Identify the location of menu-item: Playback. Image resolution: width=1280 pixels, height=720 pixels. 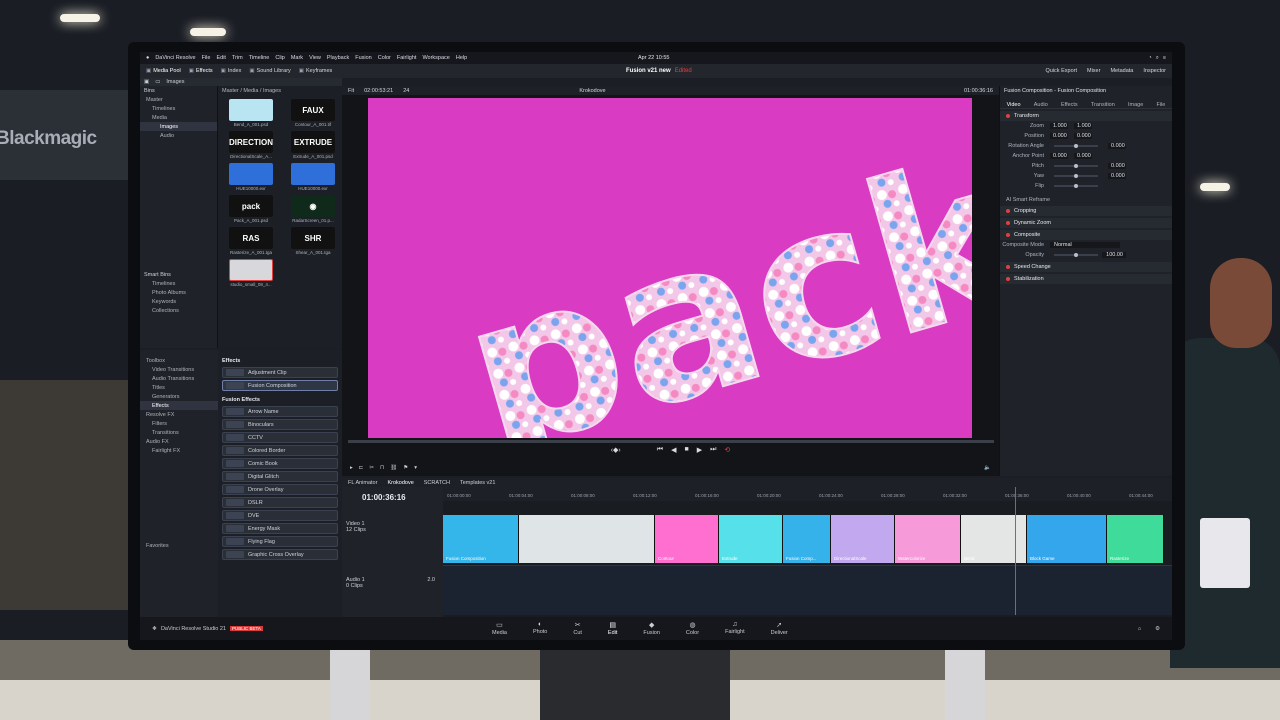
(338, 58).